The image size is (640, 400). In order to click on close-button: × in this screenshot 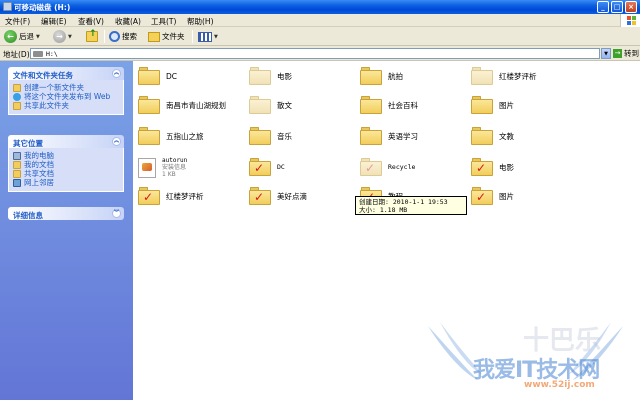, I will do `click(631, 7)`.